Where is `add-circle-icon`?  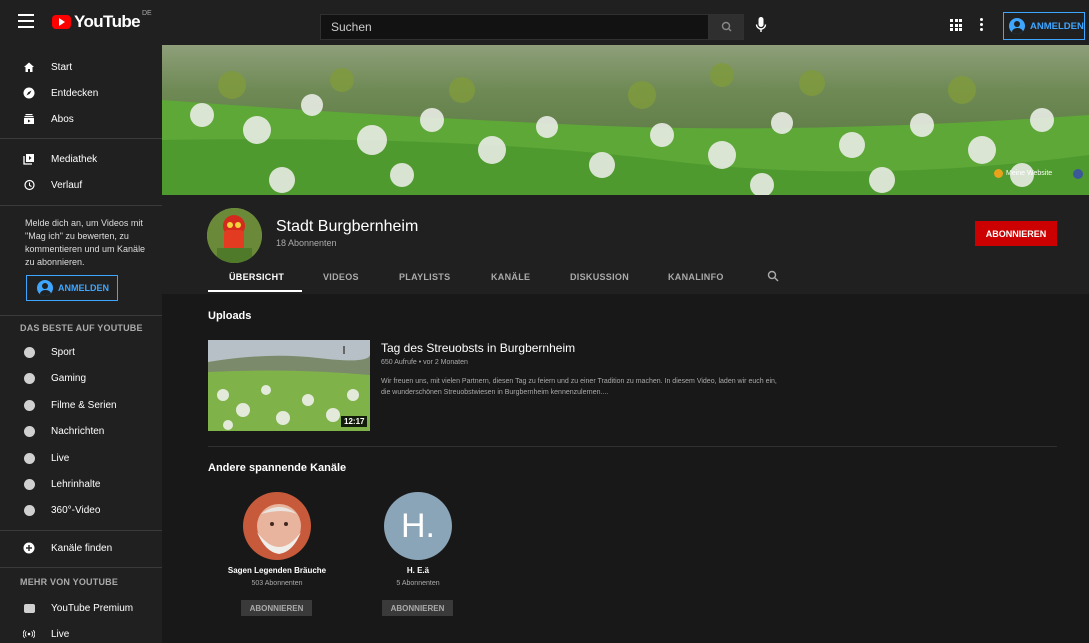
add-circle-icon is located at coordinates (29, 548).